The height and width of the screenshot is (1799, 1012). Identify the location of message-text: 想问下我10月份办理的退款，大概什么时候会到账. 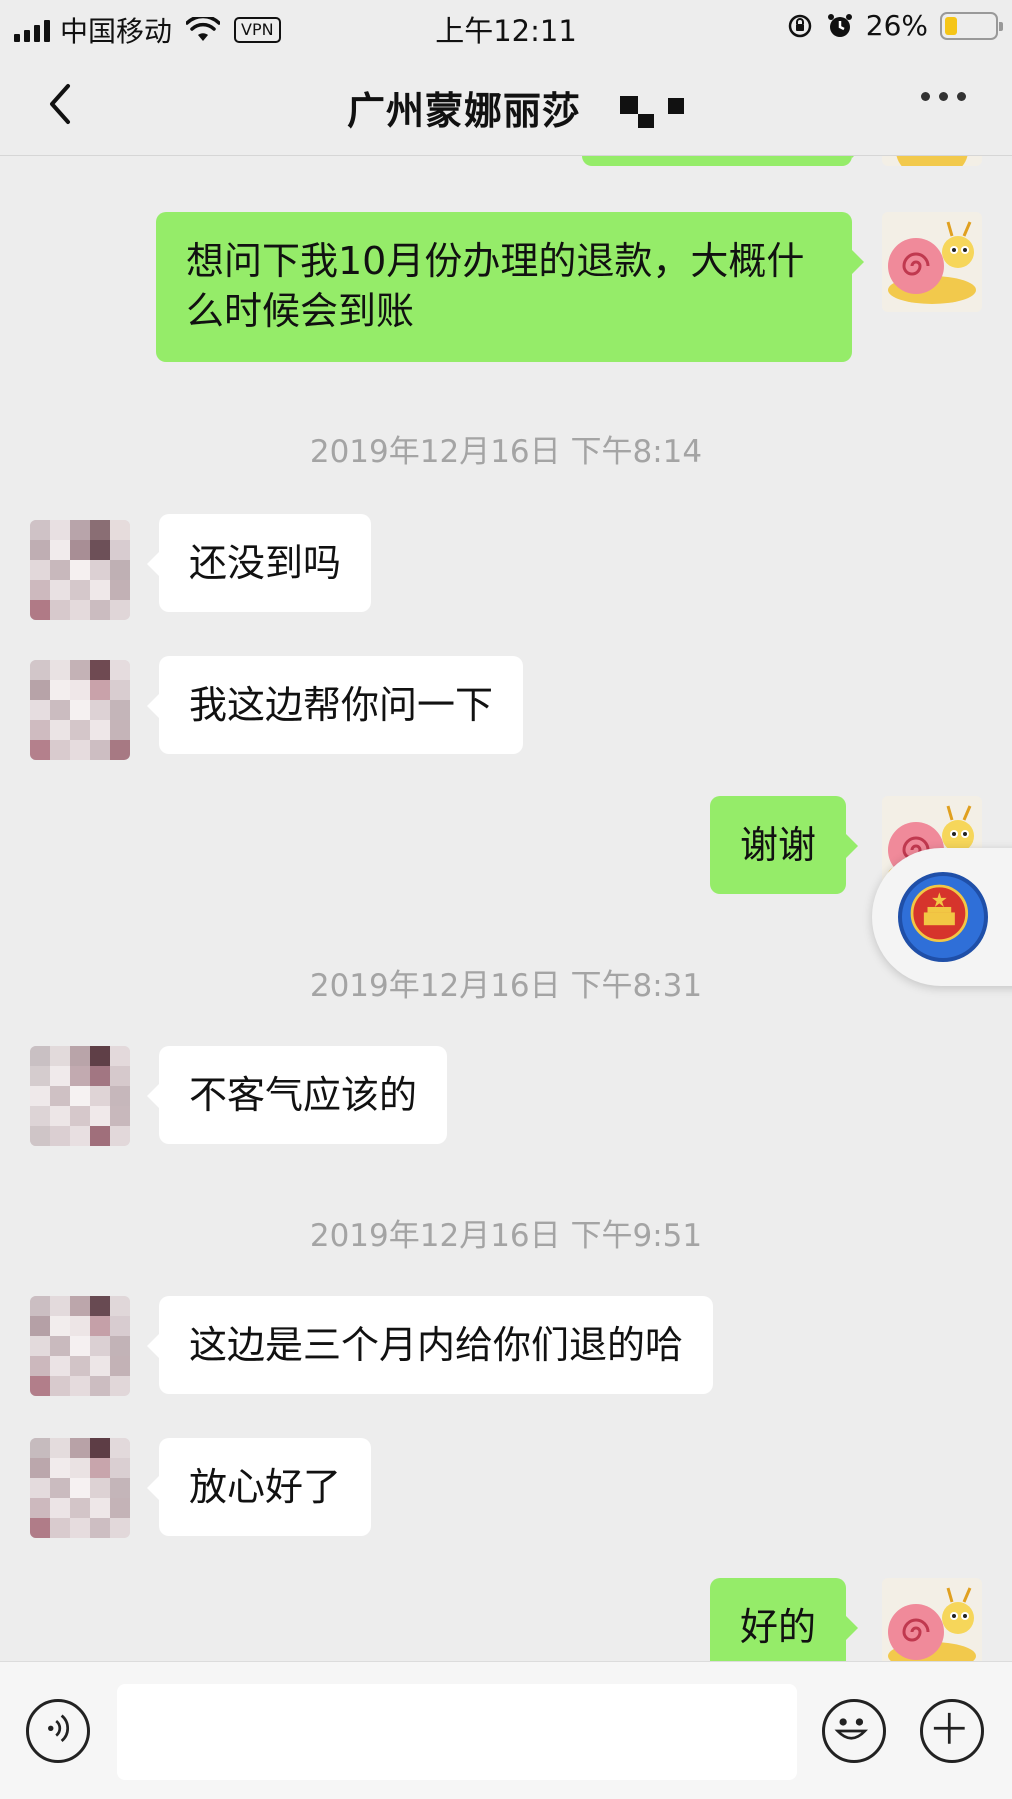
(495, 286).